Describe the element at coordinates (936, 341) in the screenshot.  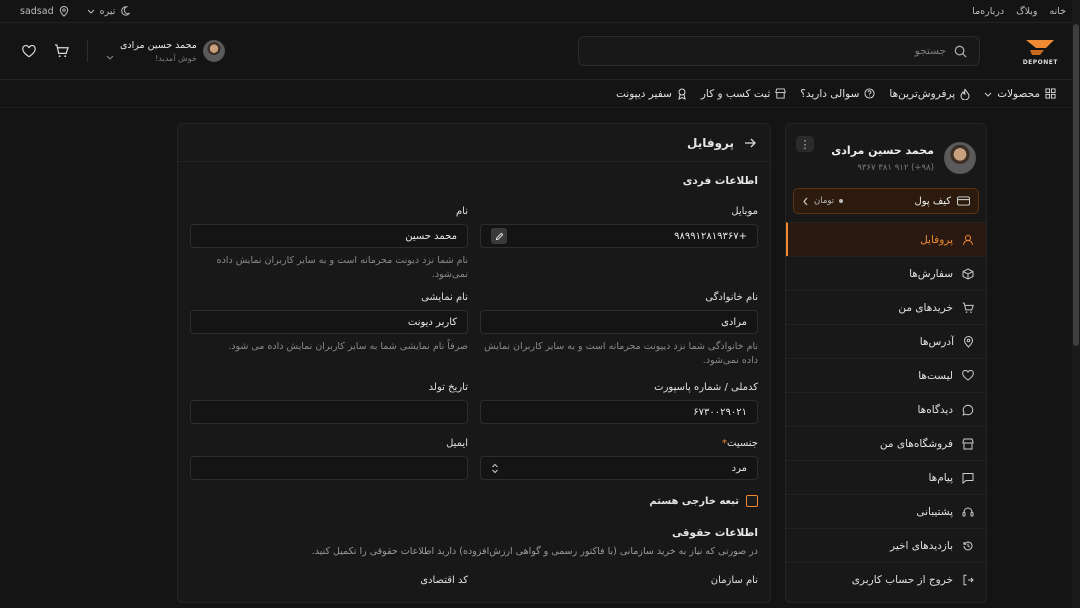
I see `sidebar-item-label: آدرس‌ها` at that location.